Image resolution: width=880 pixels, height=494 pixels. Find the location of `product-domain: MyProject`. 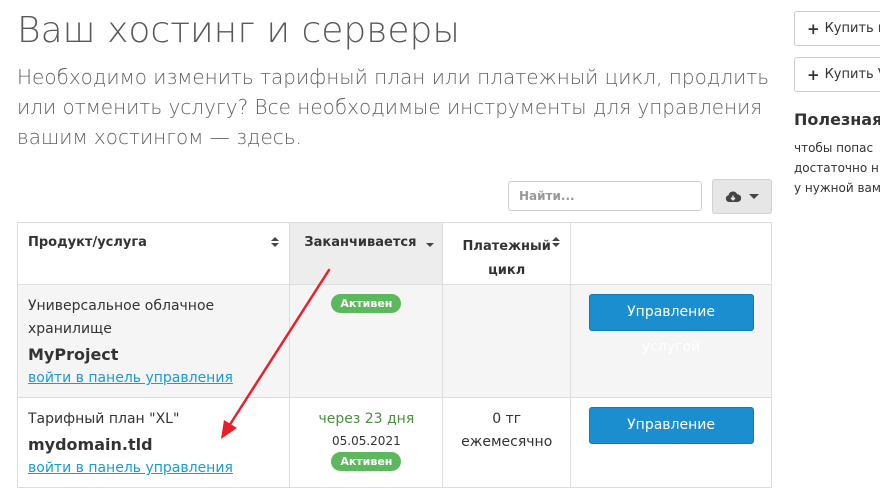

product-domain: MyProject is located at coordinates (73, 354).